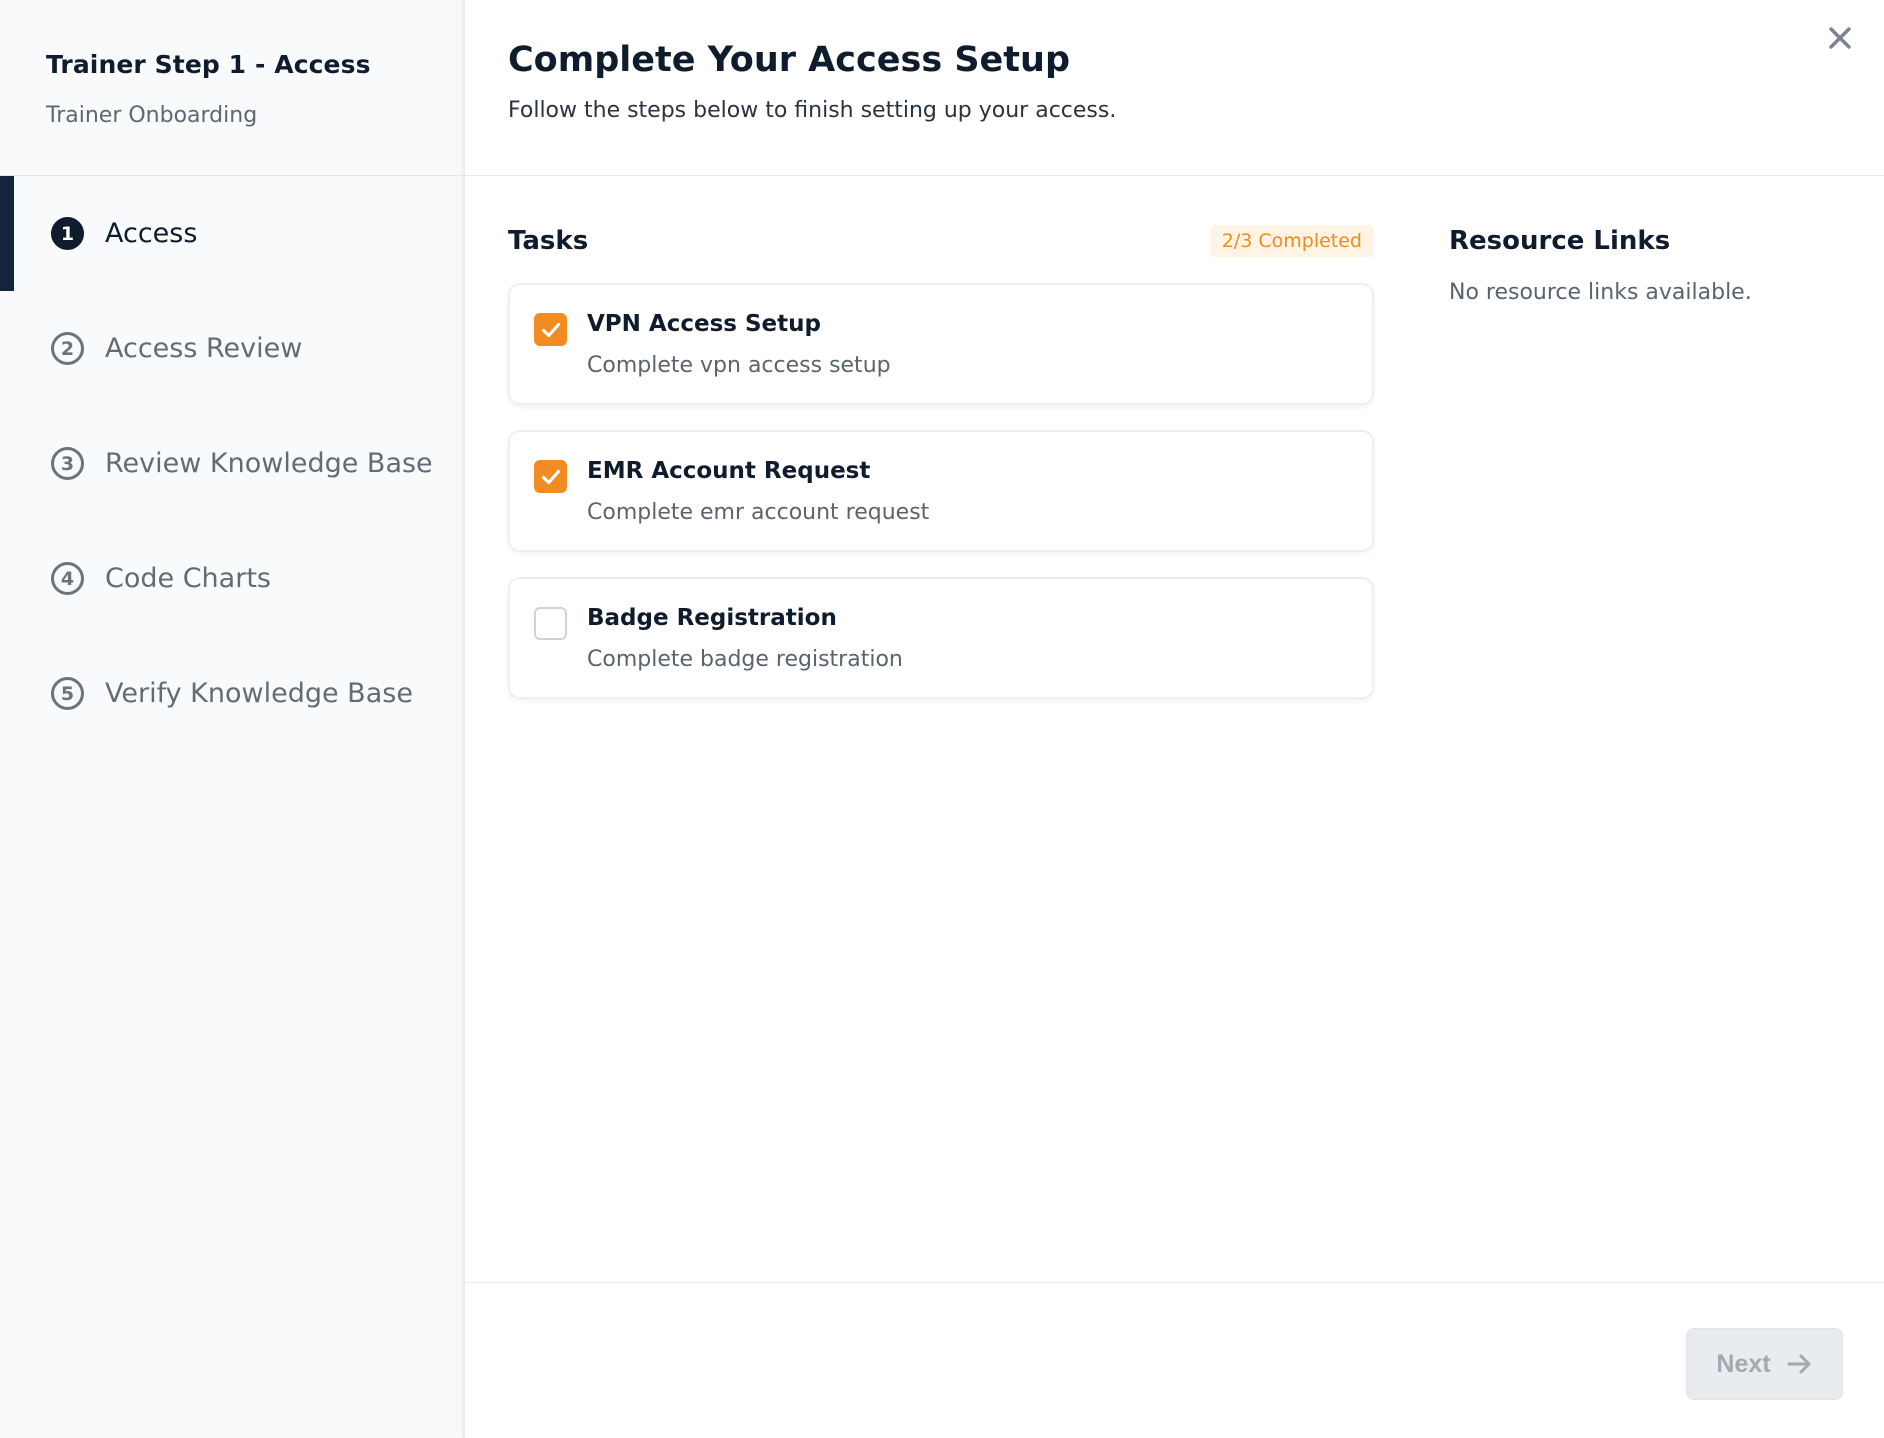 This screenshot has height=1438, width=1884. I want to click on progress-badge: 2/3 Completed, so click(1291, 241).